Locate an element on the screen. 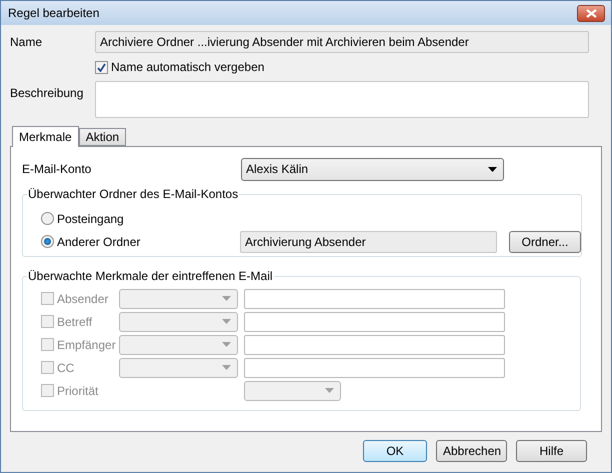 The image size is (612, 473). window-title: Regel bearbeiten is located at coordinates (54, 13).